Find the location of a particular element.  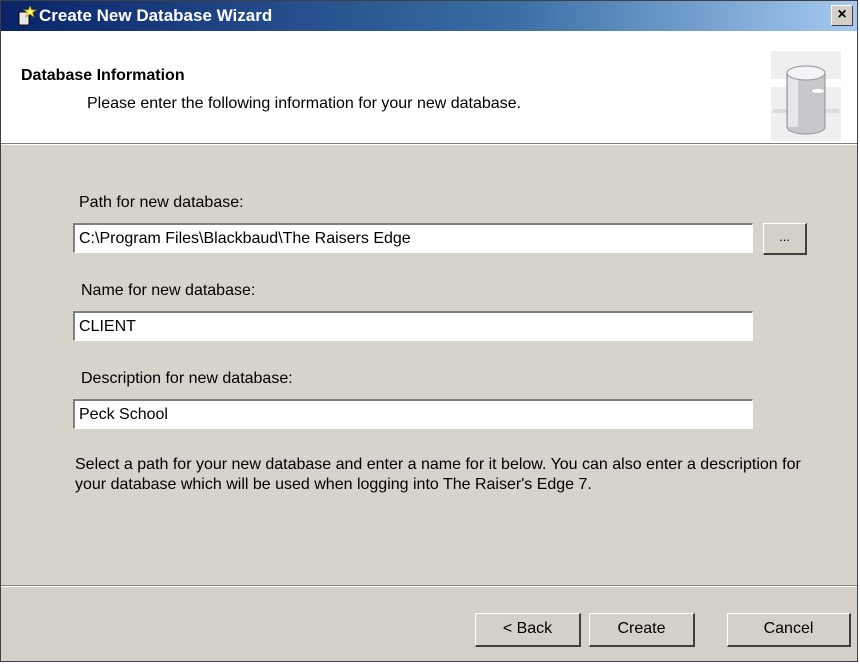

description-label: Description for new database: is located at coordinates (187, 378).